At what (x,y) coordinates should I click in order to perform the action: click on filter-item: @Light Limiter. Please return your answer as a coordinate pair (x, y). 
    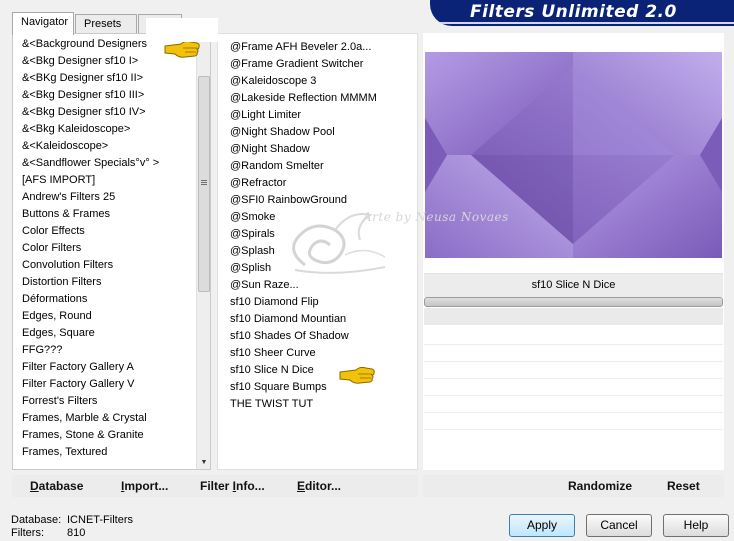
    Looking at the image, I should click on (317, 115).